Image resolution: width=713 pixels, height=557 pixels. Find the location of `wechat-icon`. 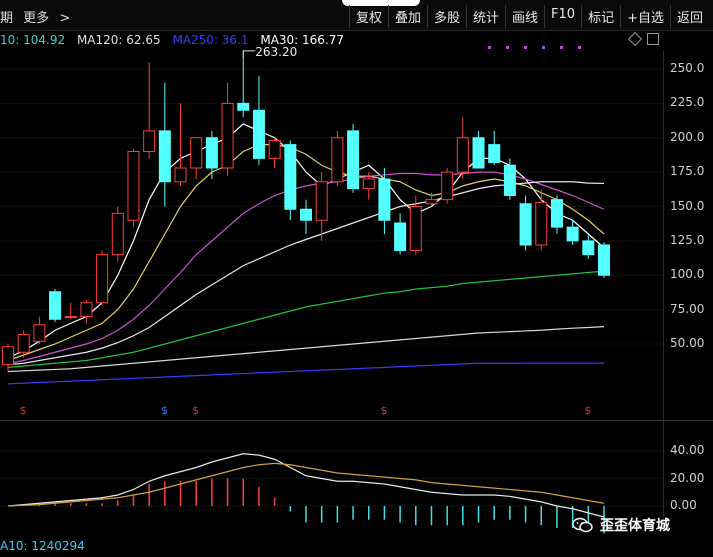

wechat-icon is located at coordinates (582, 525).